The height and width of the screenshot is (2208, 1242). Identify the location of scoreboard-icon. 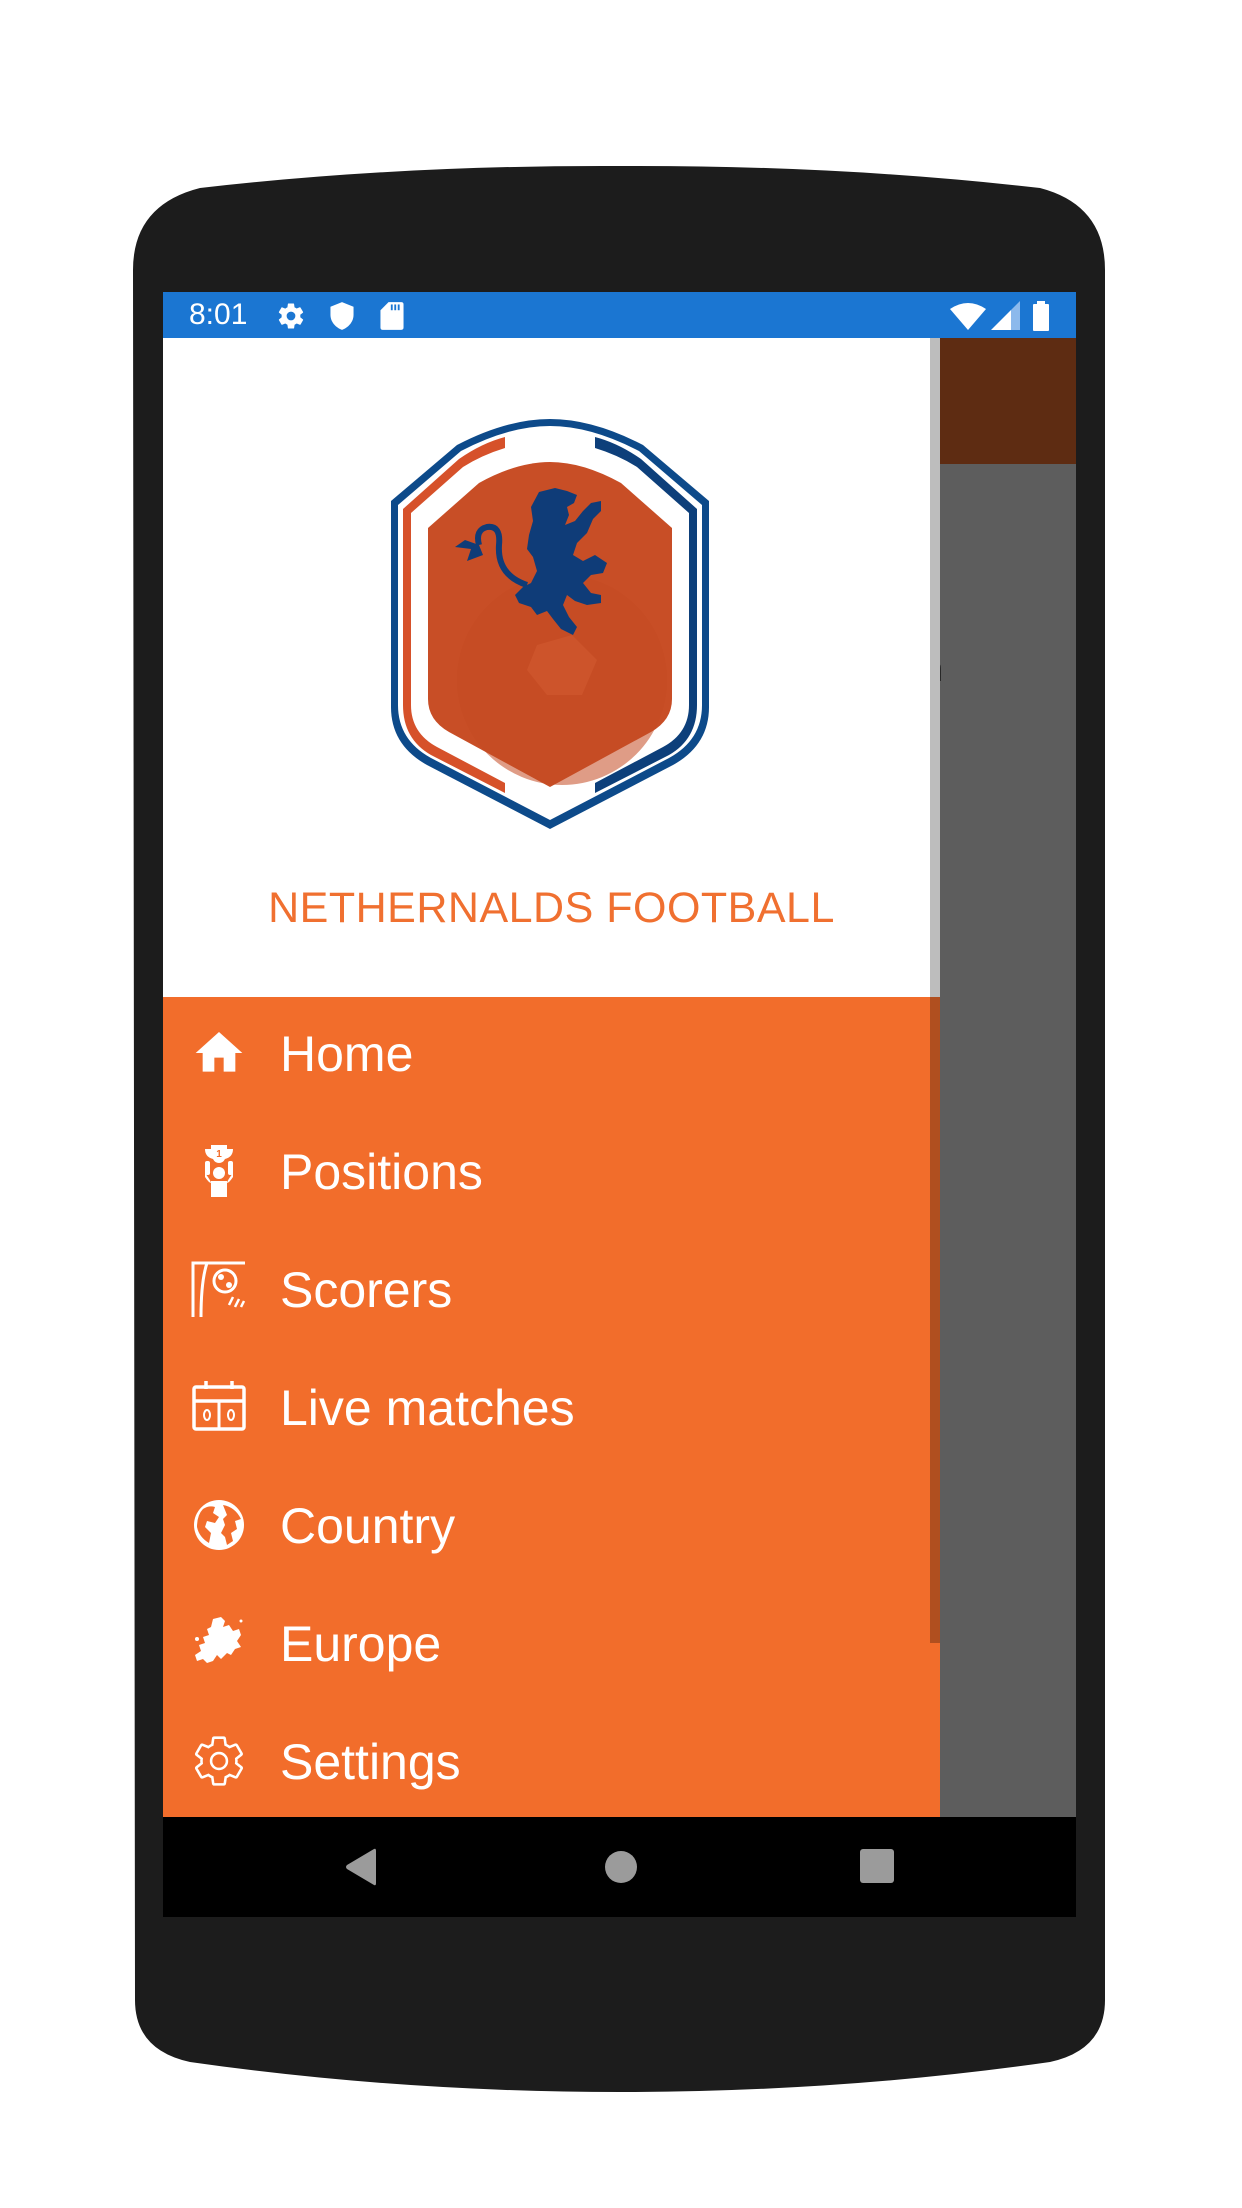
(219, 1406).